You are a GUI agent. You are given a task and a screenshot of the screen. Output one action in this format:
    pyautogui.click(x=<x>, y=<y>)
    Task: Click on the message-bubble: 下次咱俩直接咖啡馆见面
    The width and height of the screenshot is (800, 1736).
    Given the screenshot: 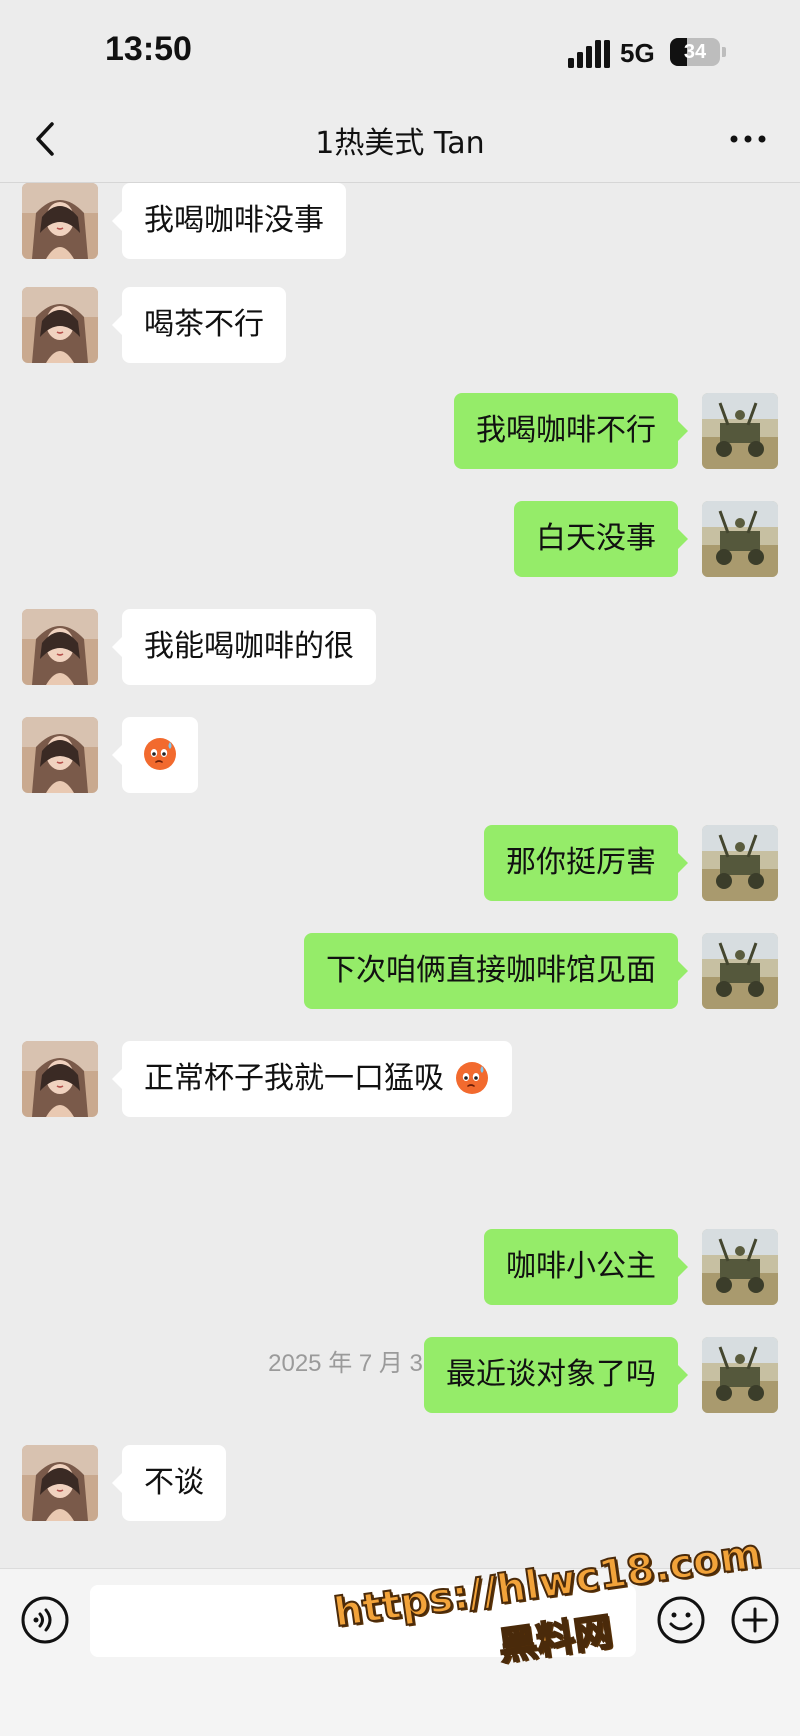 What is the action you would take?
    pyautogui.click(x=496, y=971)
    